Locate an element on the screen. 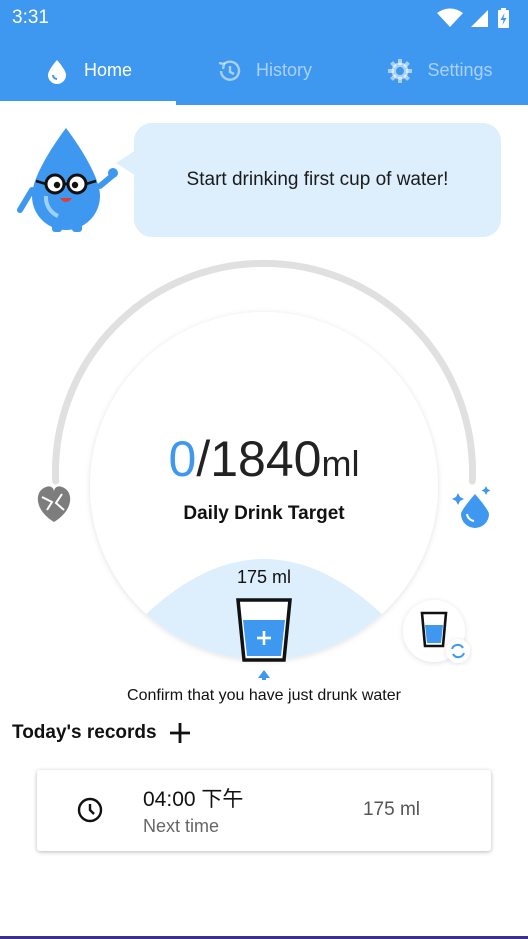 The width and height of the screenshot is (528, 939). add-record-icon is located at coordinates (180, 733).